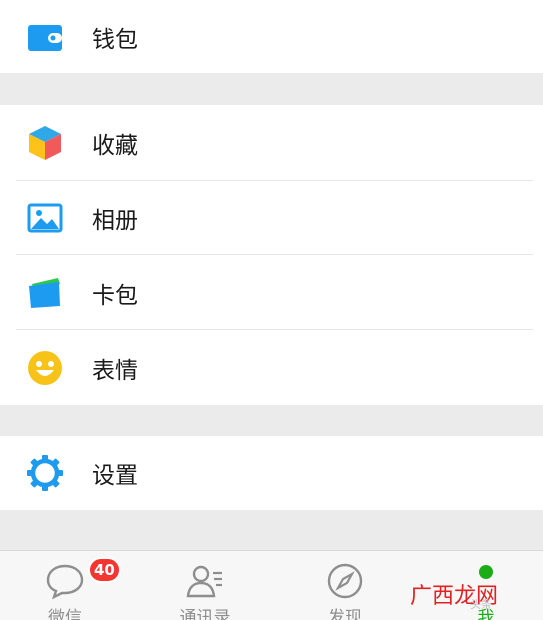 The width and height of the screenshot is (543, 620). What do you see at coordinates (115, 145) in the screenshot?
I see `menu-item-label: 收藏` at bounding box center [115, 145].